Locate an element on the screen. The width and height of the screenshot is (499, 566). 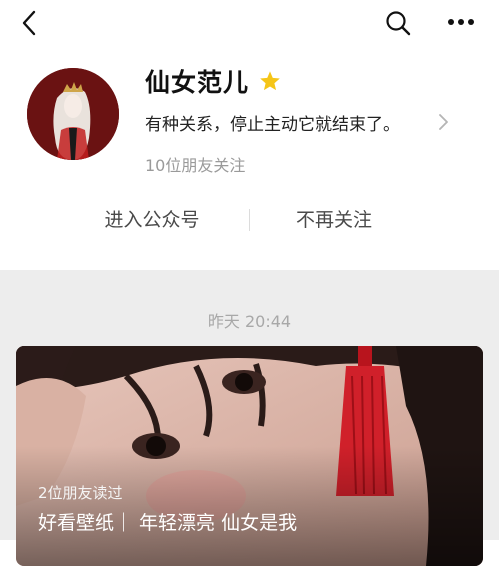
chevron-left-icon is located at coordinates (29, 23).